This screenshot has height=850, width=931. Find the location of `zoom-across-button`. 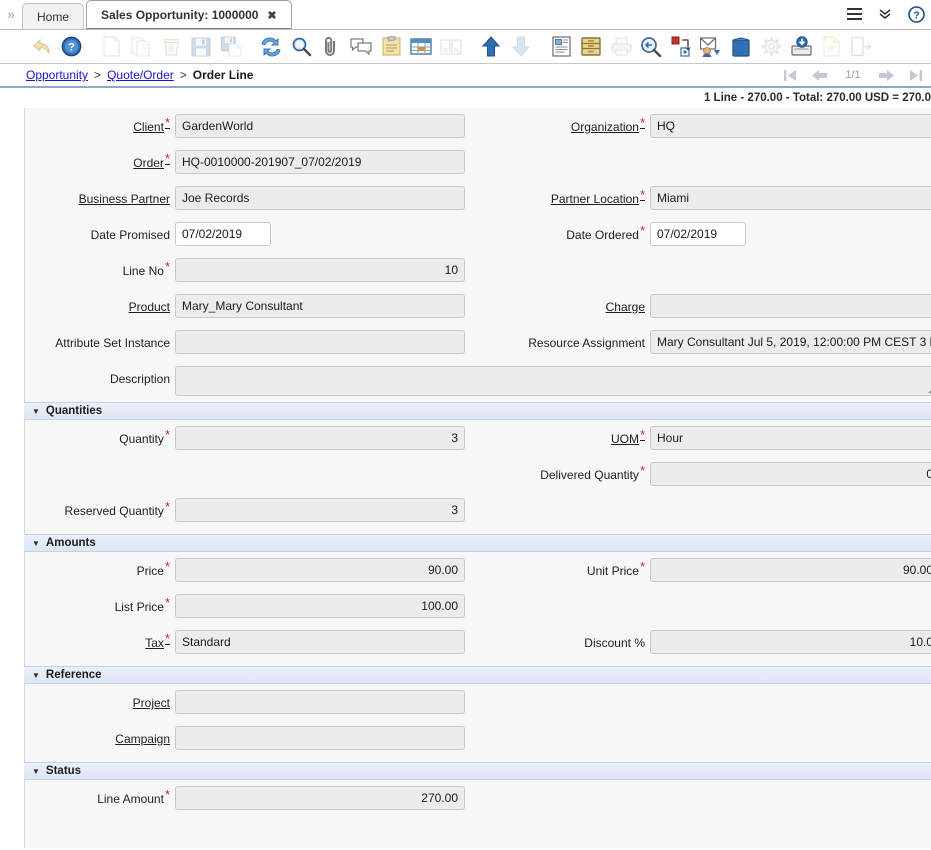

zoom-across-button is located at coordinates (651, 47).